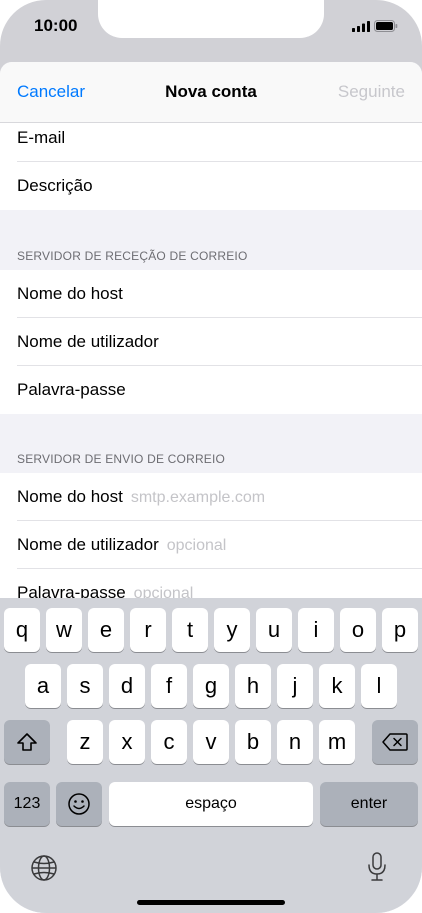  What do you see at coordinates (379, 686) in the screenshot?
I see `key-l: l` at bounding box center [379, 686].